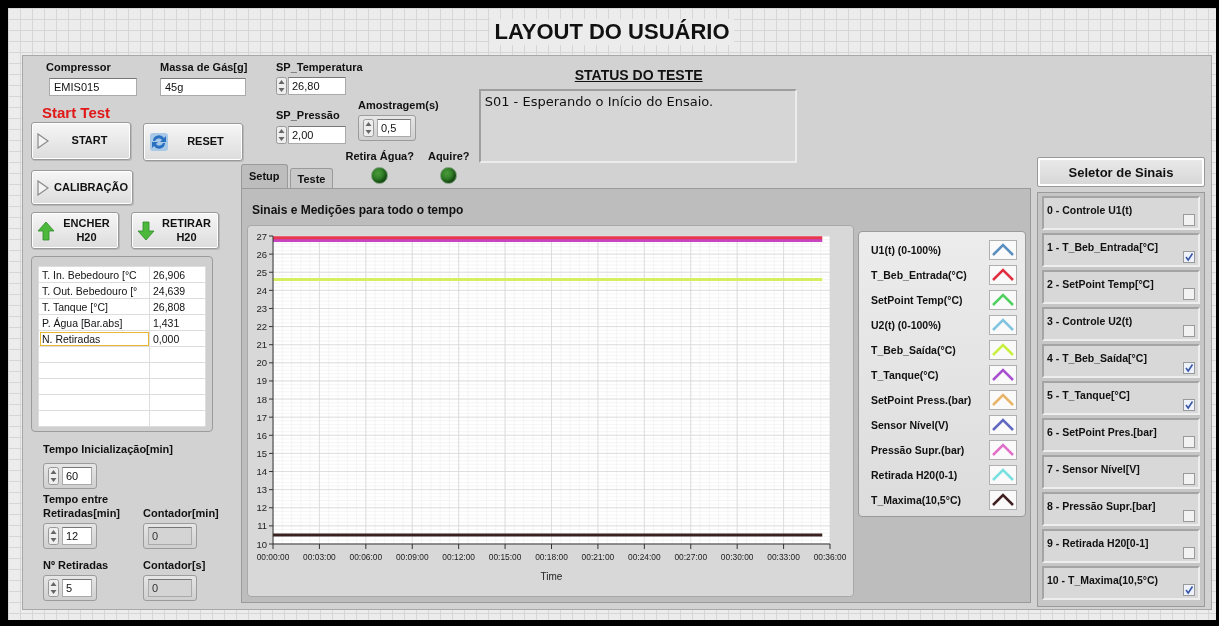 Image resolution: width=1219 pixels, height=626 pixels. I want to click on signal-label: 0 - Controle U1(t), so click(1090, 210).